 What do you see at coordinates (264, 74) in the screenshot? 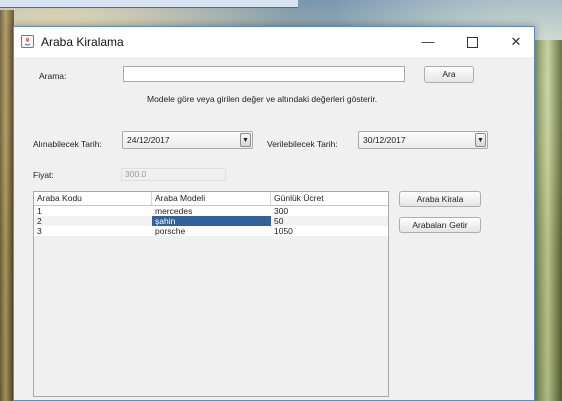
I see `search-input` at bounding box center [264, 74].